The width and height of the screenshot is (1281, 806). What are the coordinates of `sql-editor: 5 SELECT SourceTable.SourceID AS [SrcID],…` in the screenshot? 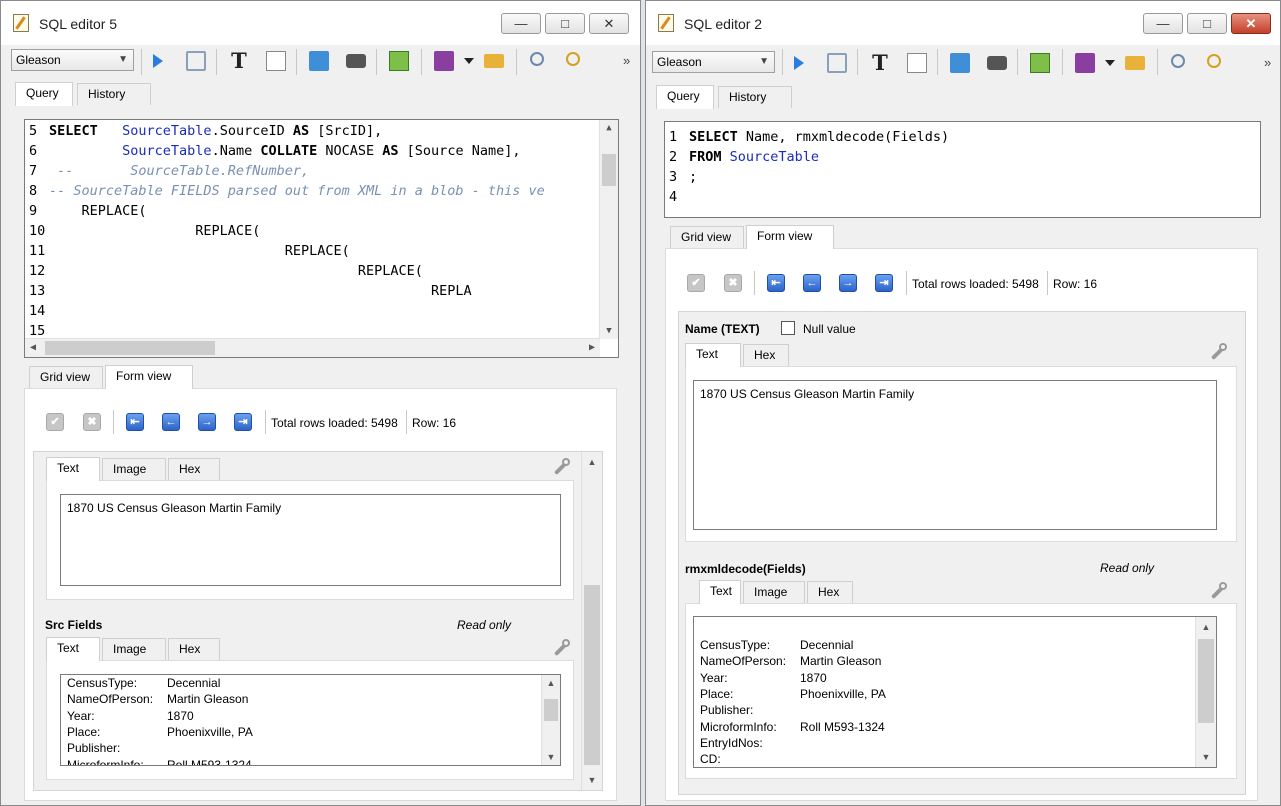 It's located at (321, 238).